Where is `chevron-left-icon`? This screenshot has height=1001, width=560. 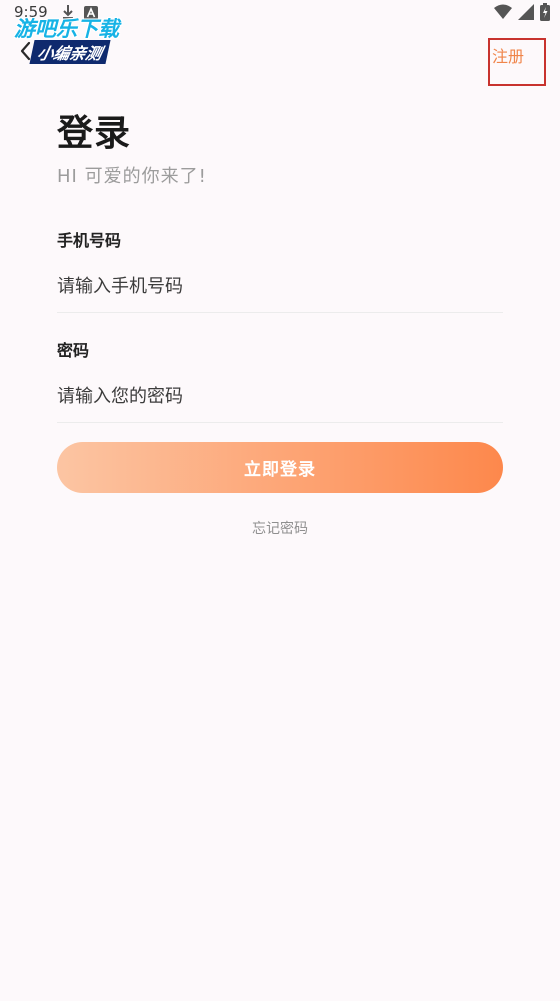 chevron-left-icon is located at coordinates (27, 54).